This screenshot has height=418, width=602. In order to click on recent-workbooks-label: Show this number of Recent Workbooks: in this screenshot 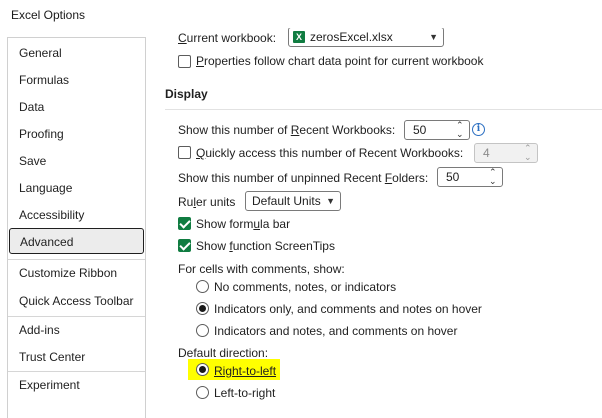, I will do `click(286, 130)`.